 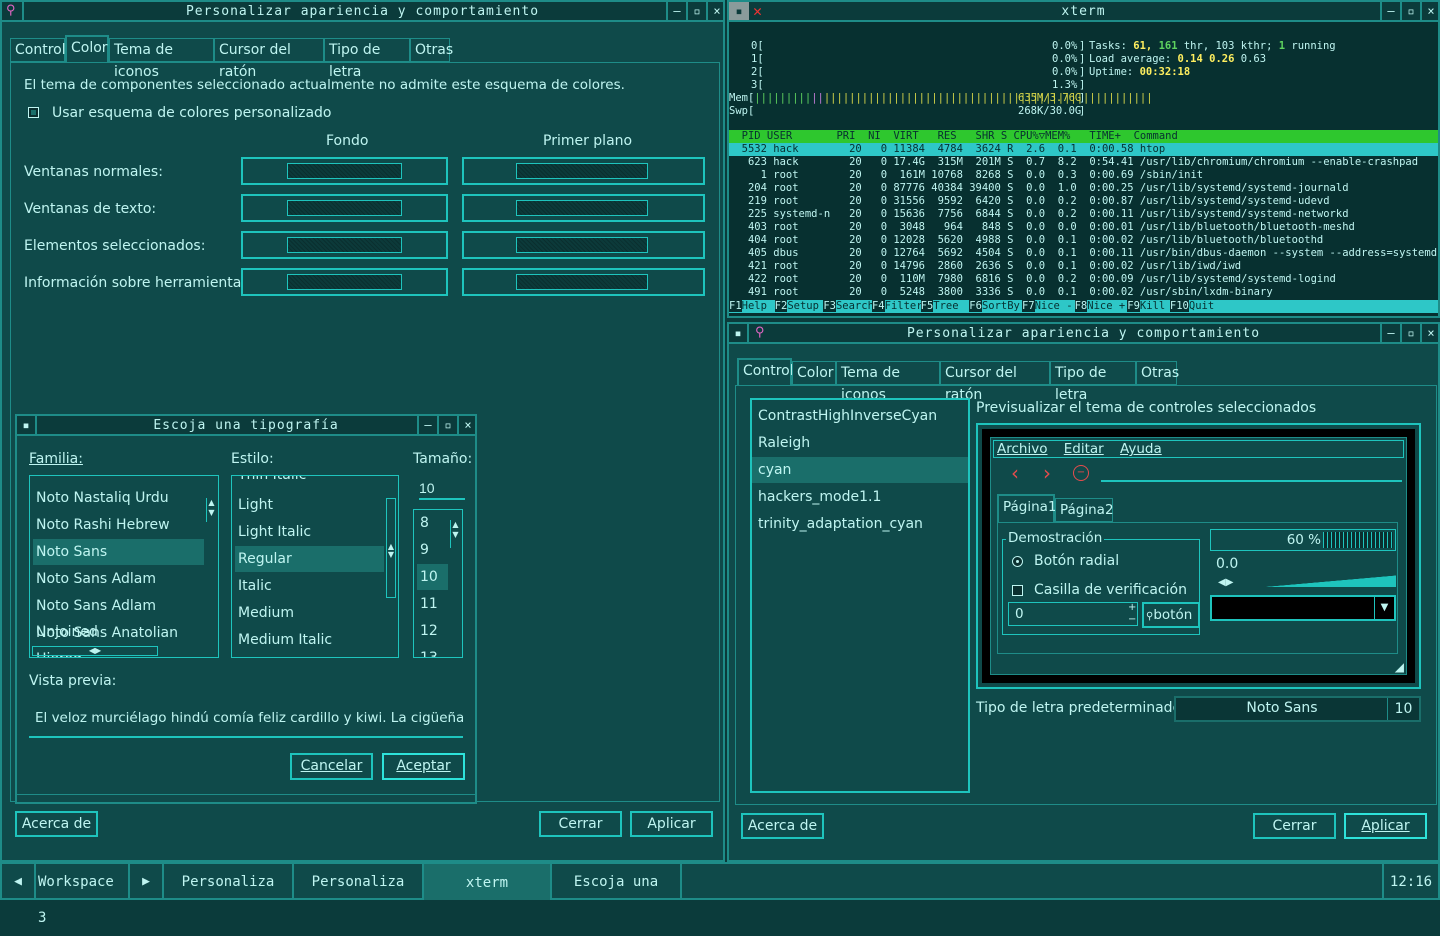 What do you see at coordinates (860, 470) in the screenshot?
I see `list-item: cyan` at bounding box center [860, 470].